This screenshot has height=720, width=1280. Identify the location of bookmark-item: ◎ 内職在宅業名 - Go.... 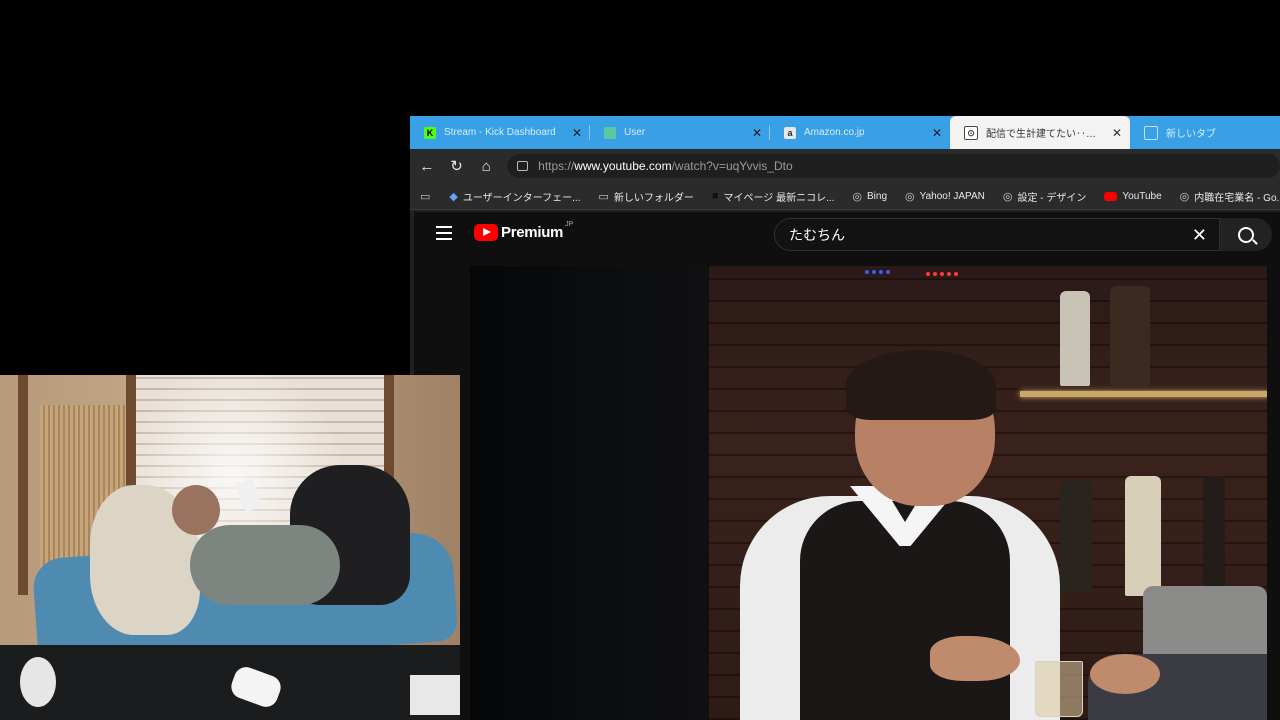
(1230, 196).